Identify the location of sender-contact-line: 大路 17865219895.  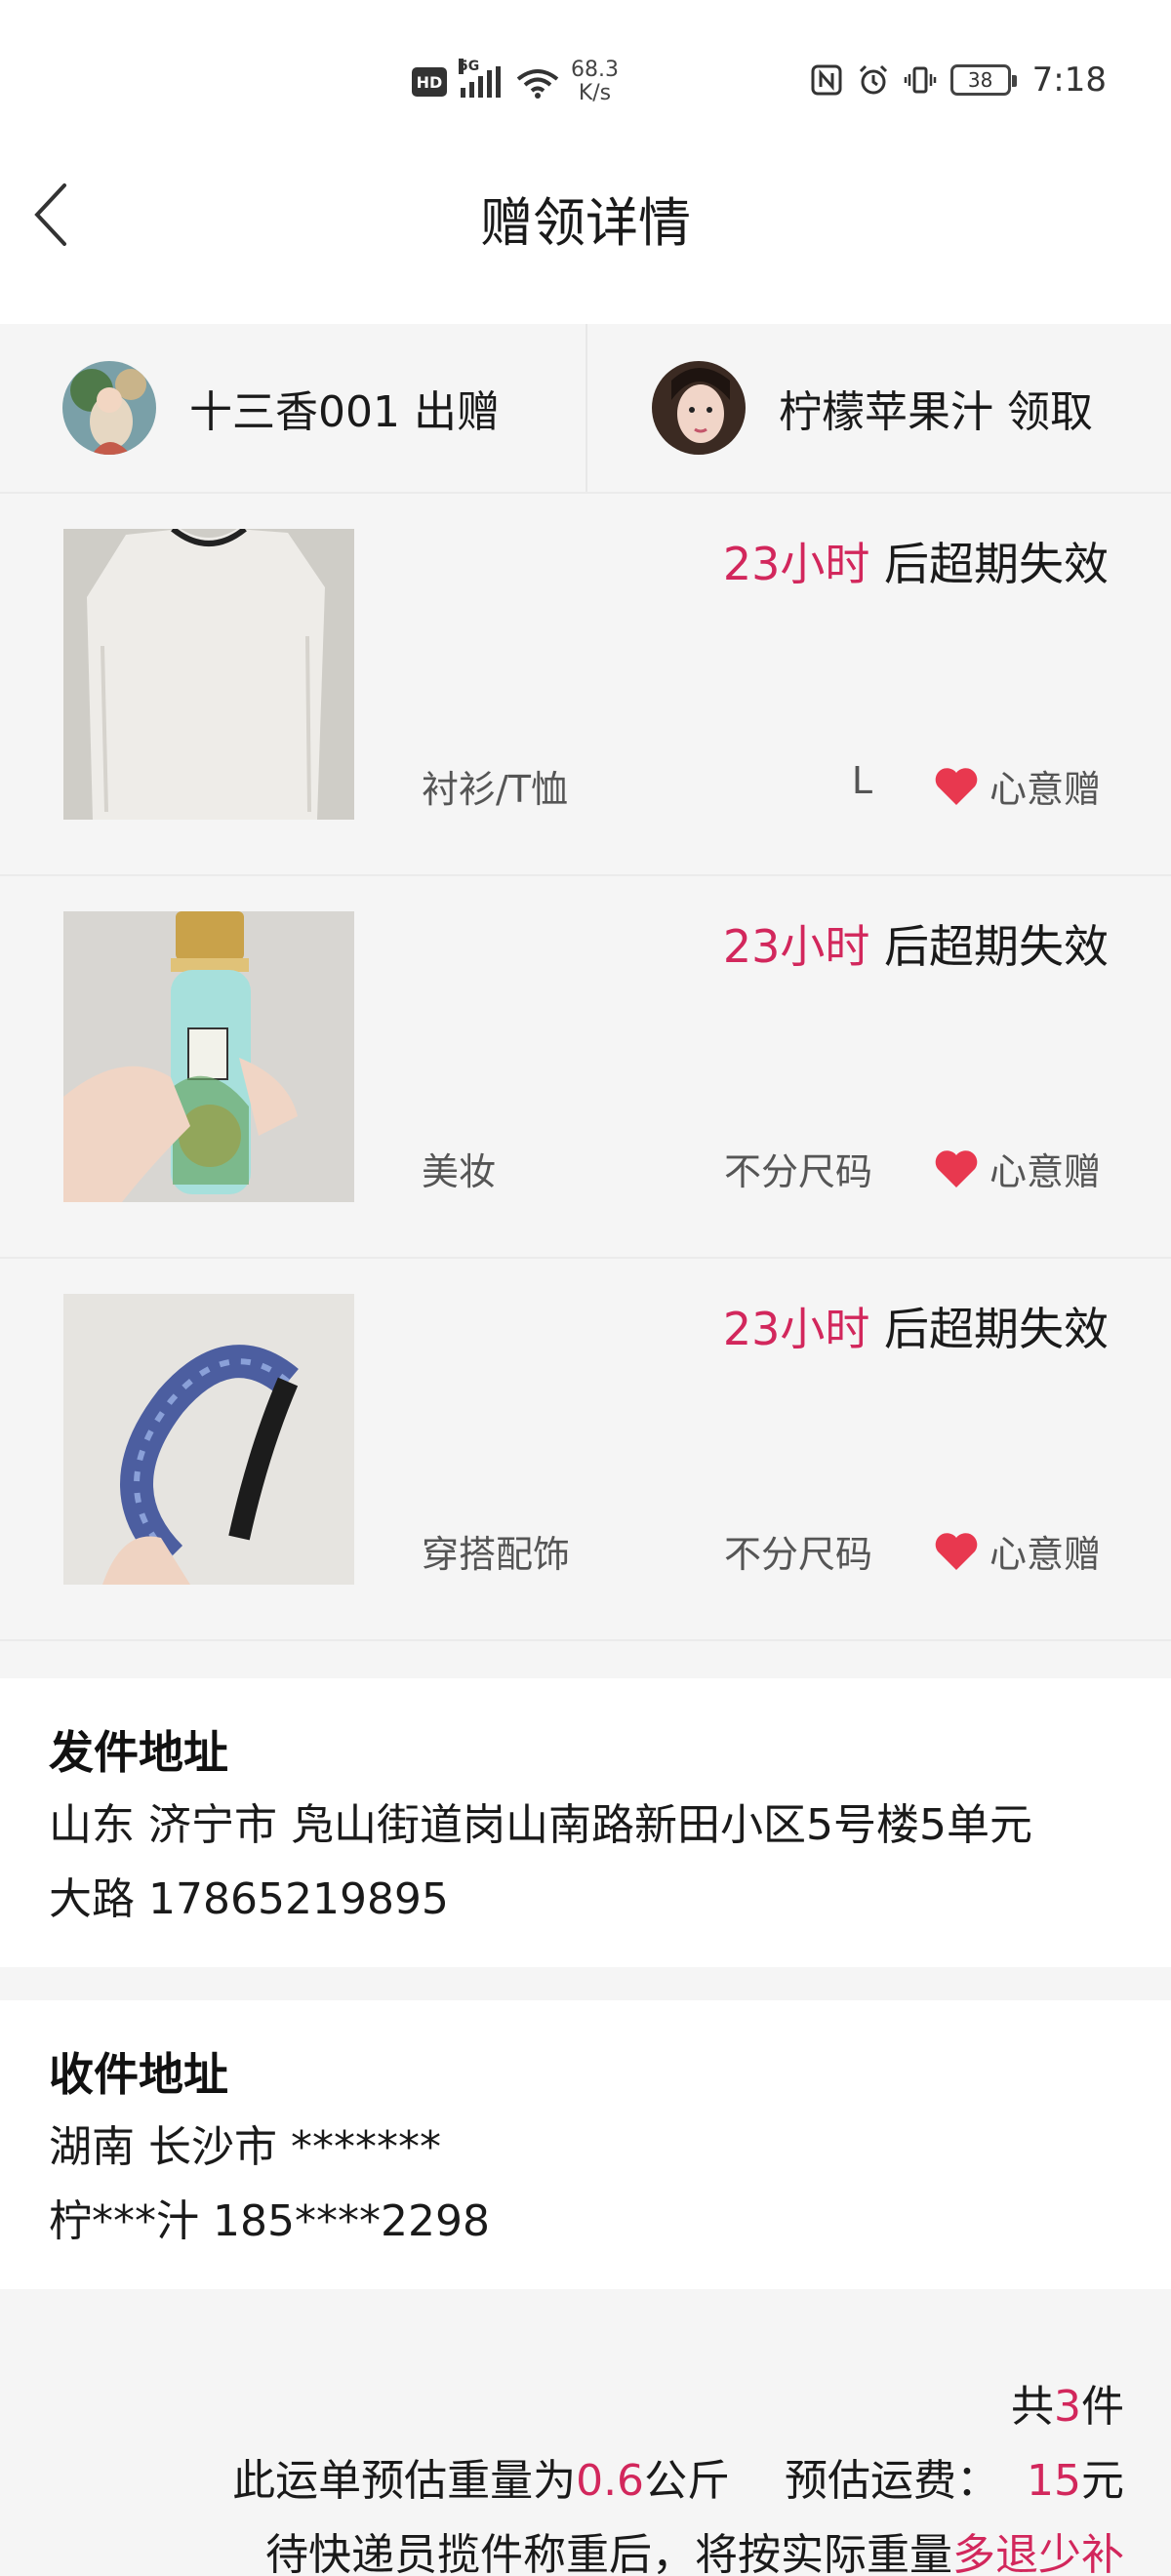
(249, 1899).